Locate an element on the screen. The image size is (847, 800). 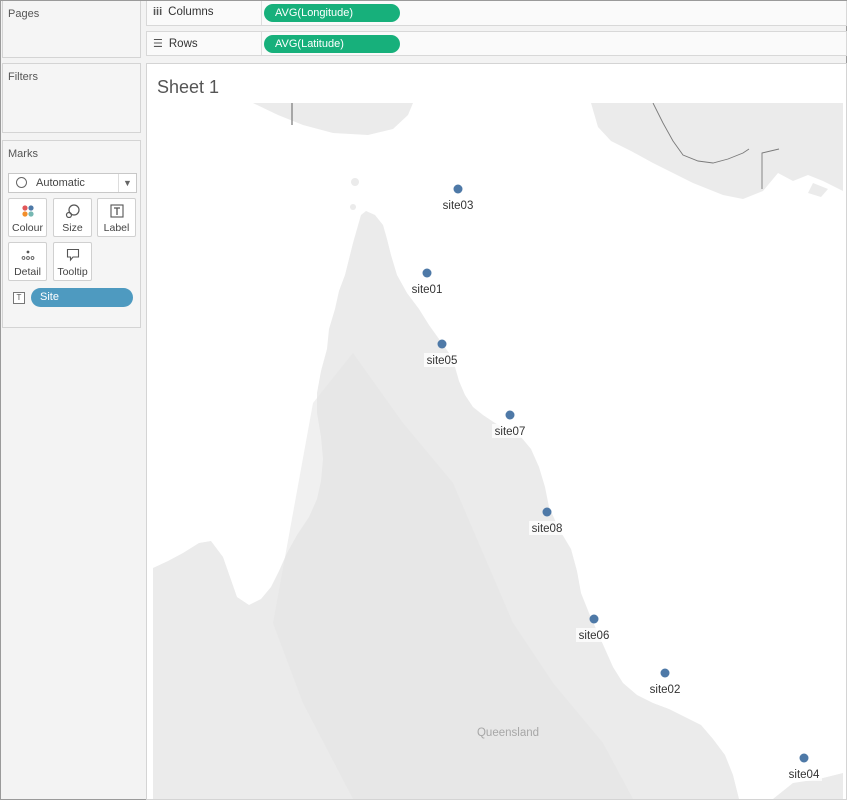
tooltip-icon is located at coordinates (72, 255).